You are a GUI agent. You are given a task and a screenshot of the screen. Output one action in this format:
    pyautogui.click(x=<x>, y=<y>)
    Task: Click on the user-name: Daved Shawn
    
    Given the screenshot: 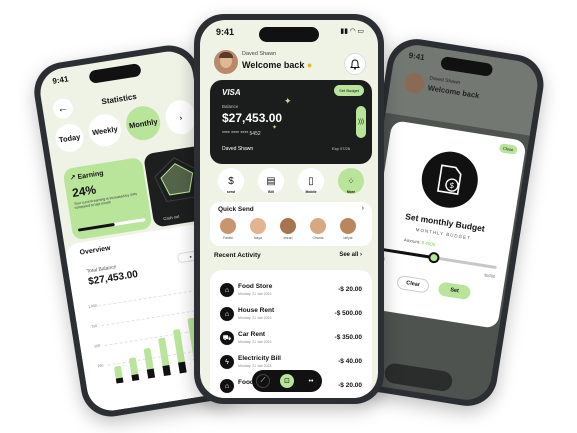 What is the action you would take?
    pyautogui.click(x=259, y=54)
    